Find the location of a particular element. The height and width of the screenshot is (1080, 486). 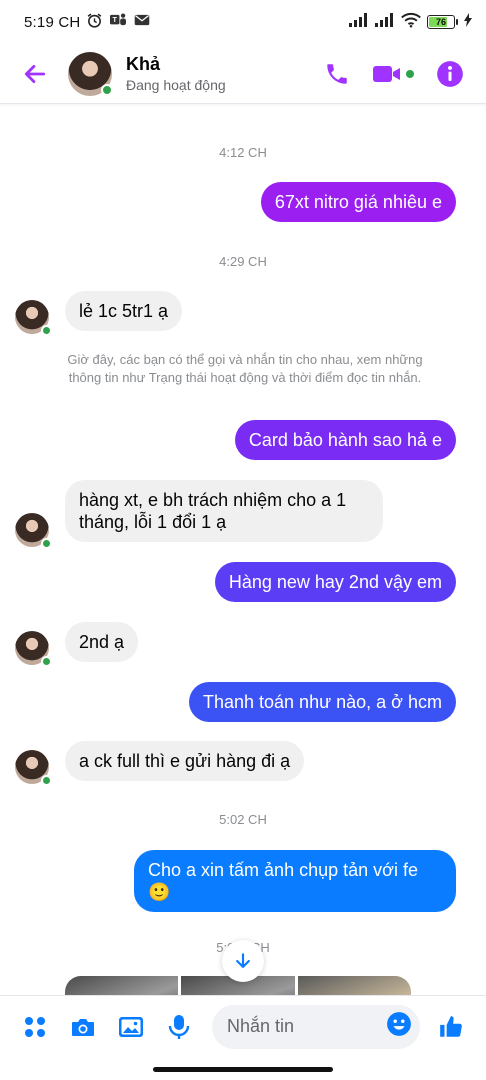

back-button is located at coordinates (35, 74).